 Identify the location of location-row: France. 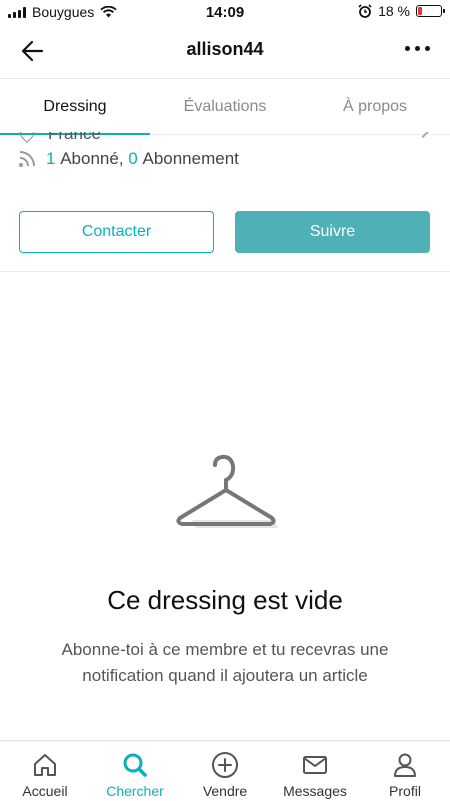
(225, 138).